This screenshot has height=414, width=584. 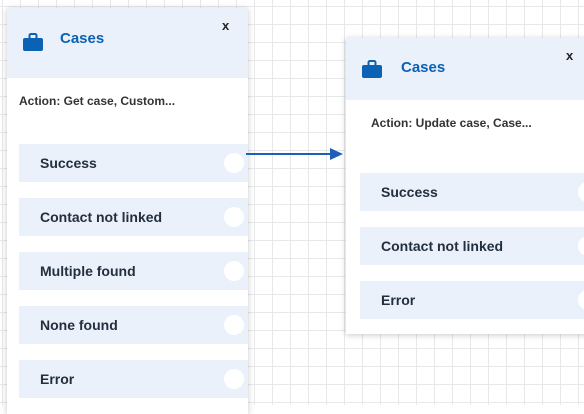 What do you see at coordinates (296, 154) in the screenshot?
I see `connector-arrow` at bounding box center [296, 154].